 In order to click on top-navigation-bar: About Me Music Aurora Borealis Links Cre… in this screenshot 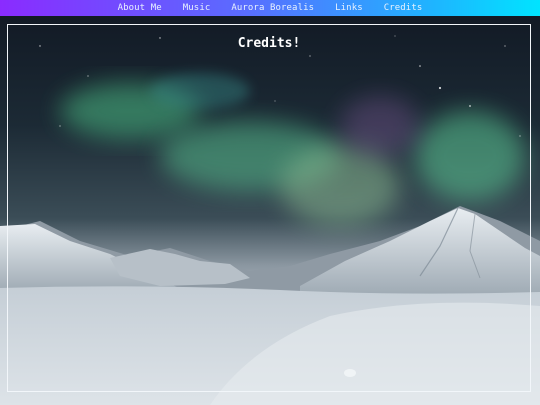, I will do `click(270, 8)`.